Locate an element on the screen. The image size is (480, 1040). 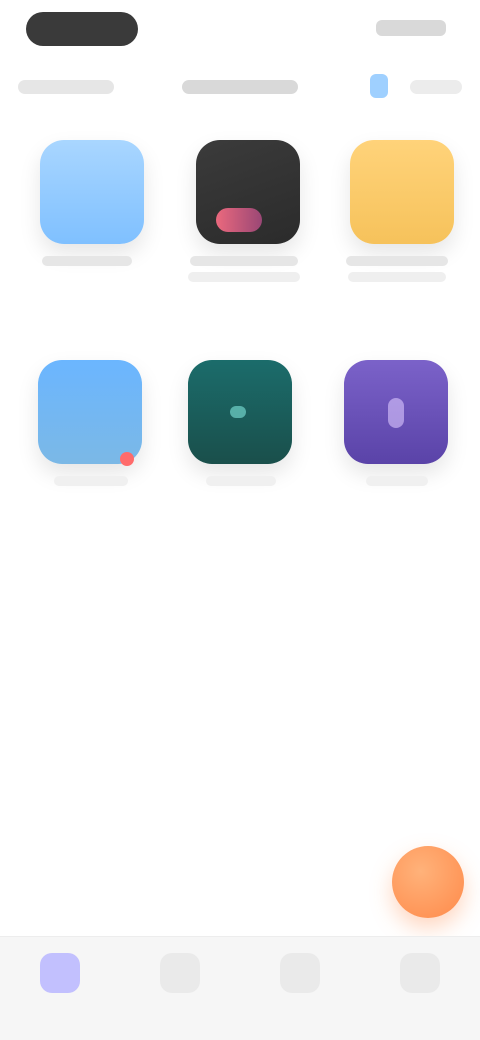
floating-action-button is located at coordinates (428, 882).